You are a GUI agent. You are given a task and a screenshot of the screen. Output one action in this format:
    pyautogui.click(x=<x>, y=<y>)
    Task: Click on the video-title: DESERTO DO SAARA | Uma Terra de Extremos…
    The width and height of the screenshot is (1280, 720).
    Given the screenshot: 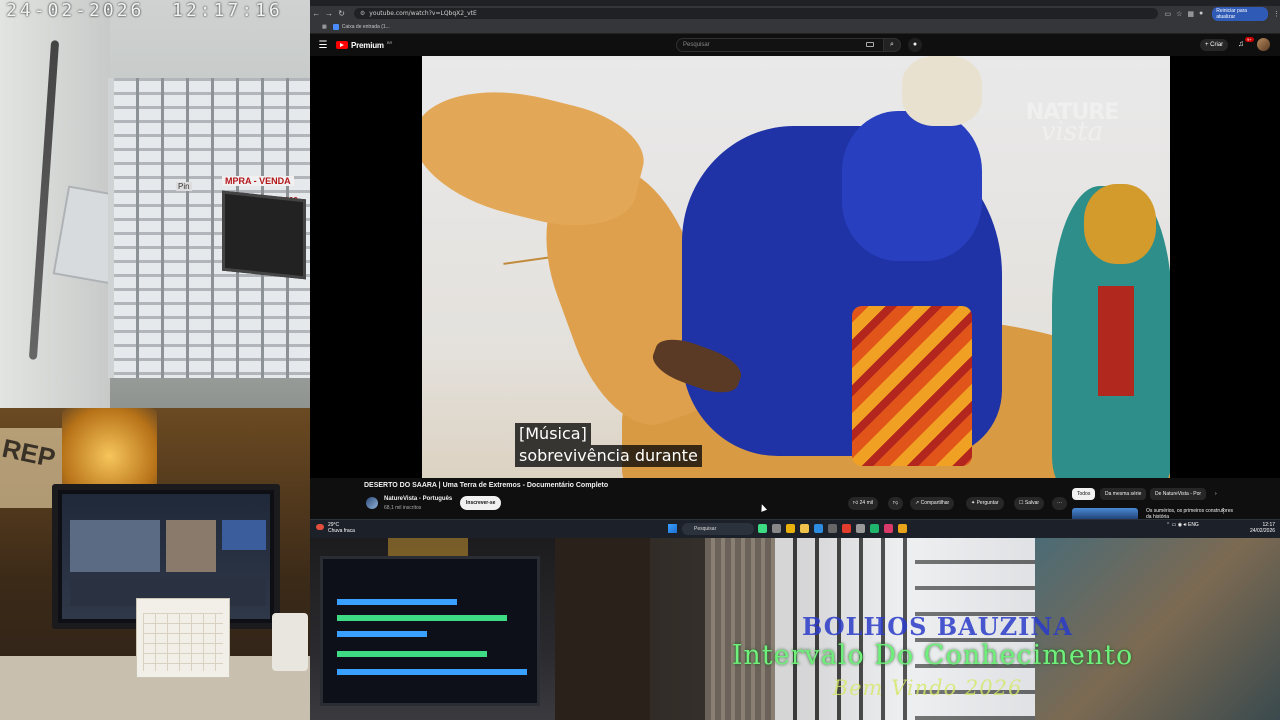 What is the action you would take?
    pyautogui.click(x=486, y=485)
    